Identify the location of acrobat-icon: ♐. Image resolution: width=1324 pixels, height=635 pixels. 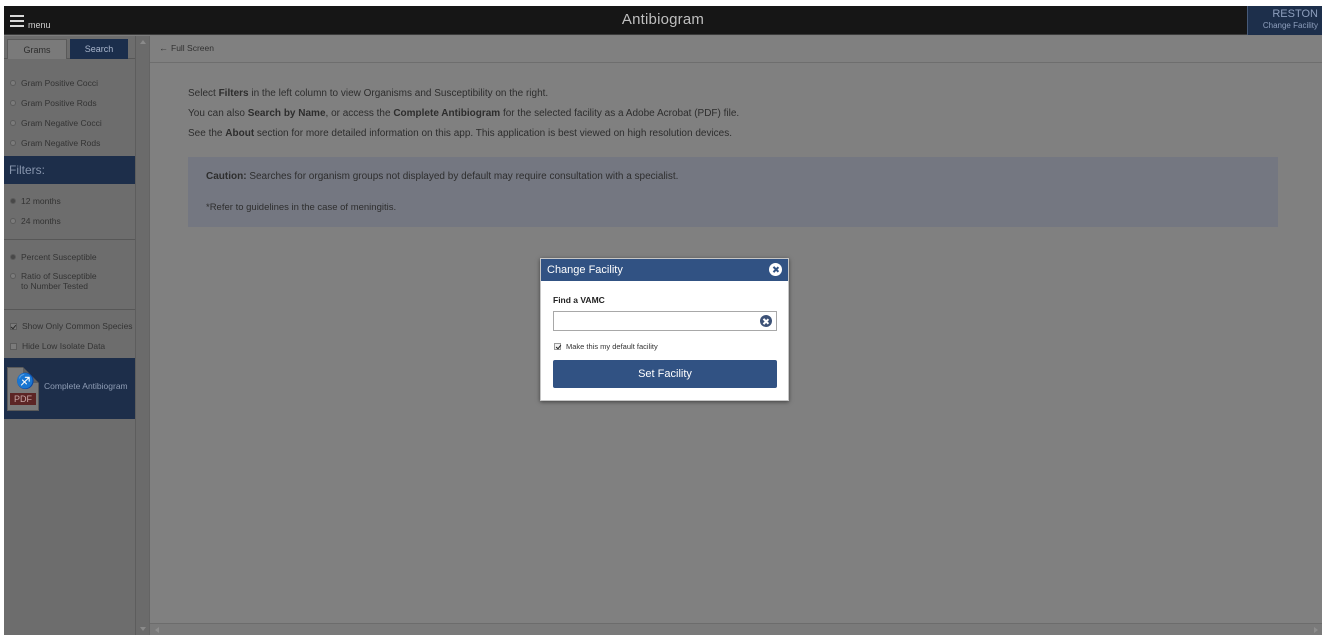
(25, 381).